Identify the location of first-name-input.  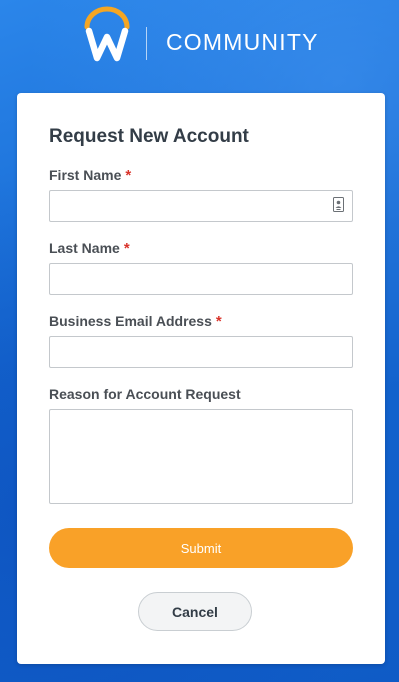
(201, 206).